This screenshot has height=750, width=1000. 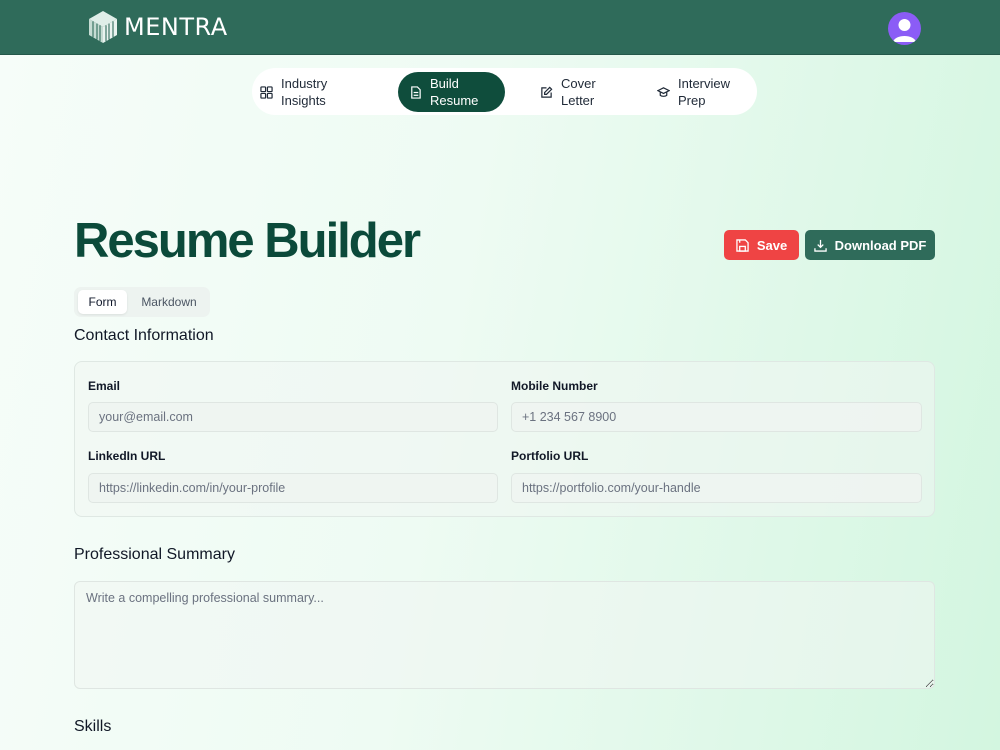 What do you see at coordinates (550, 456) in the screenshot?
I see `portfolio-label: Portfolio URL` at bounding box center [550, 456].